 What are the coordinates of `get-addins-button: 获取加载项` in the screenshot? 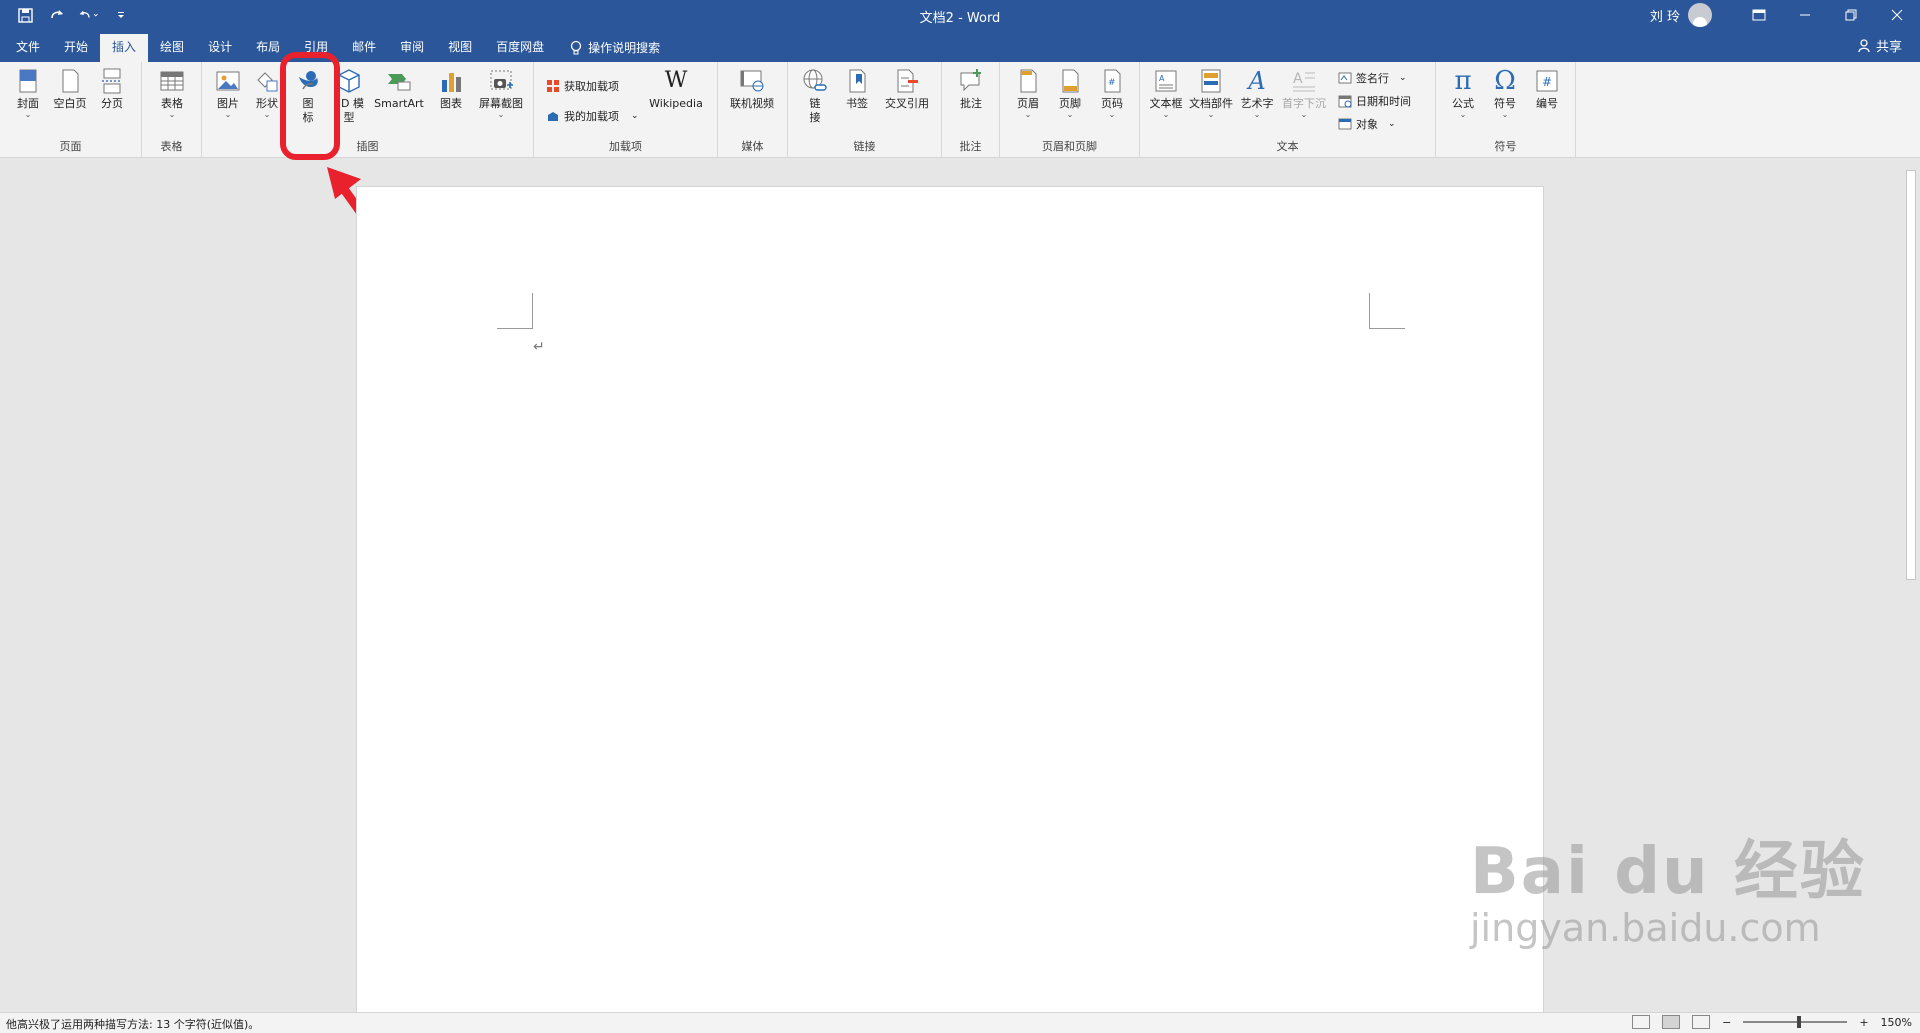 It's located at (582, 86).